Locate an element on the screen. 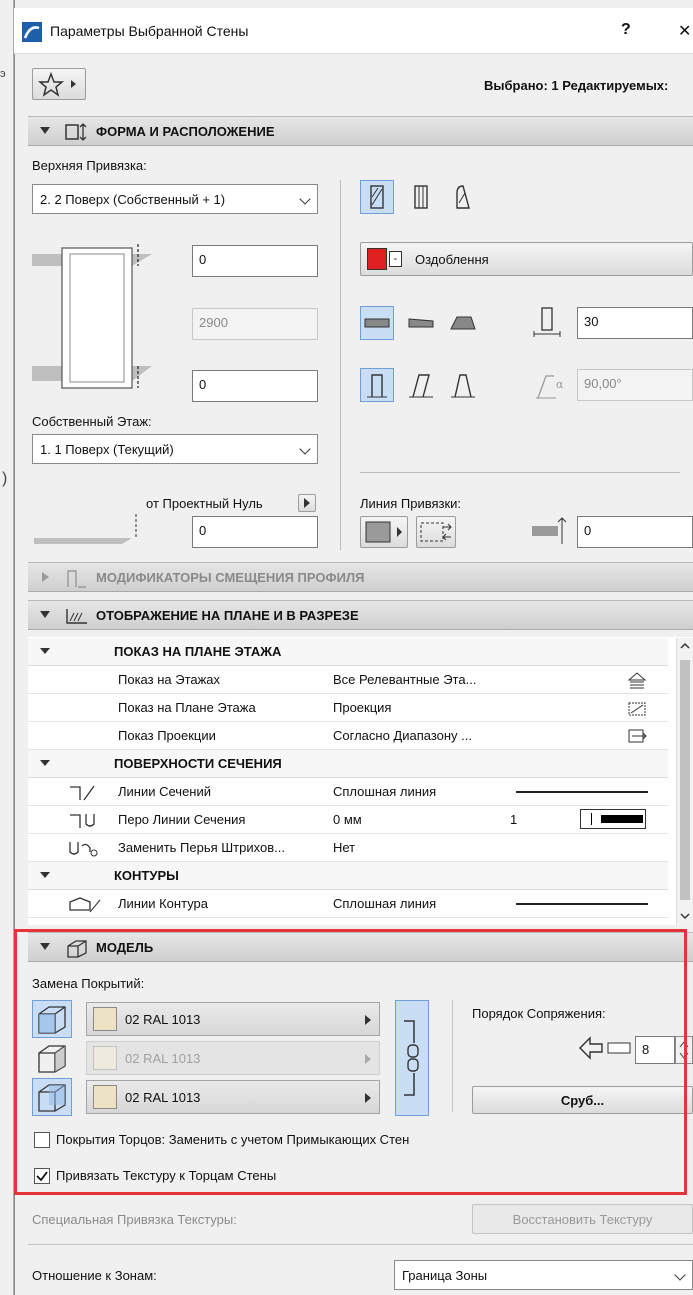 The height and width of the screenshot is (1295, 693). home-story-select: 1. 1 Поверх (Текущий) is located at coordinates (175, 449).